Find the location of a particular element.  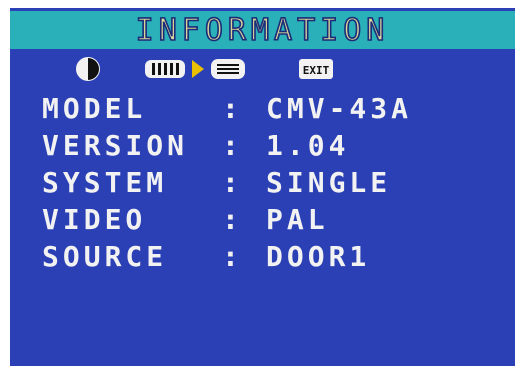

info-row-video: VIDEO : PAL is located at coordinates (272, 219).